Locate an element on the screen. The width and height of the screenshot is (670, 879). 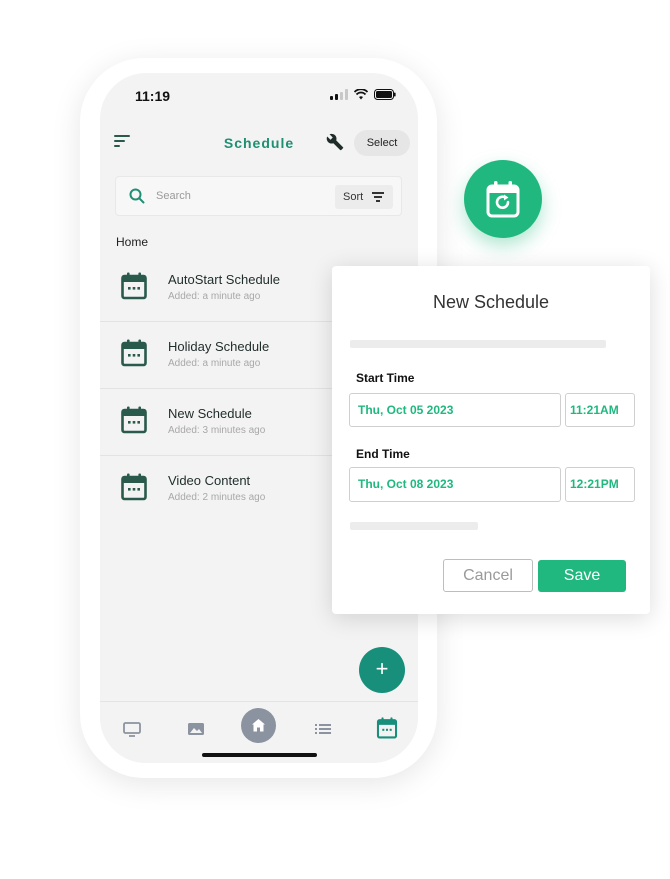
search-input: Search is located at coordinates (173, 196).